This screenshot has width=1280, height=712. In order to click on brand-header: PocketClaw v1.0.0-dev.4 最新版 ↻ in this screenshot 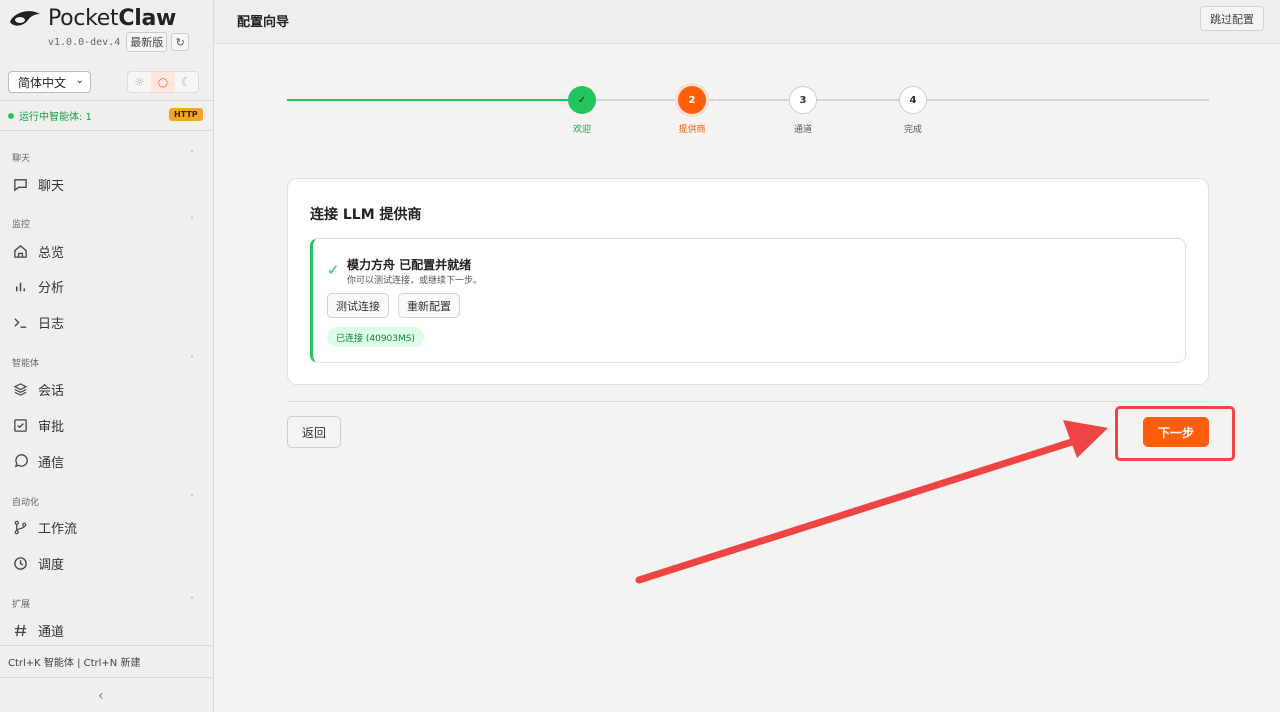, I will do `click(108, 28)`.